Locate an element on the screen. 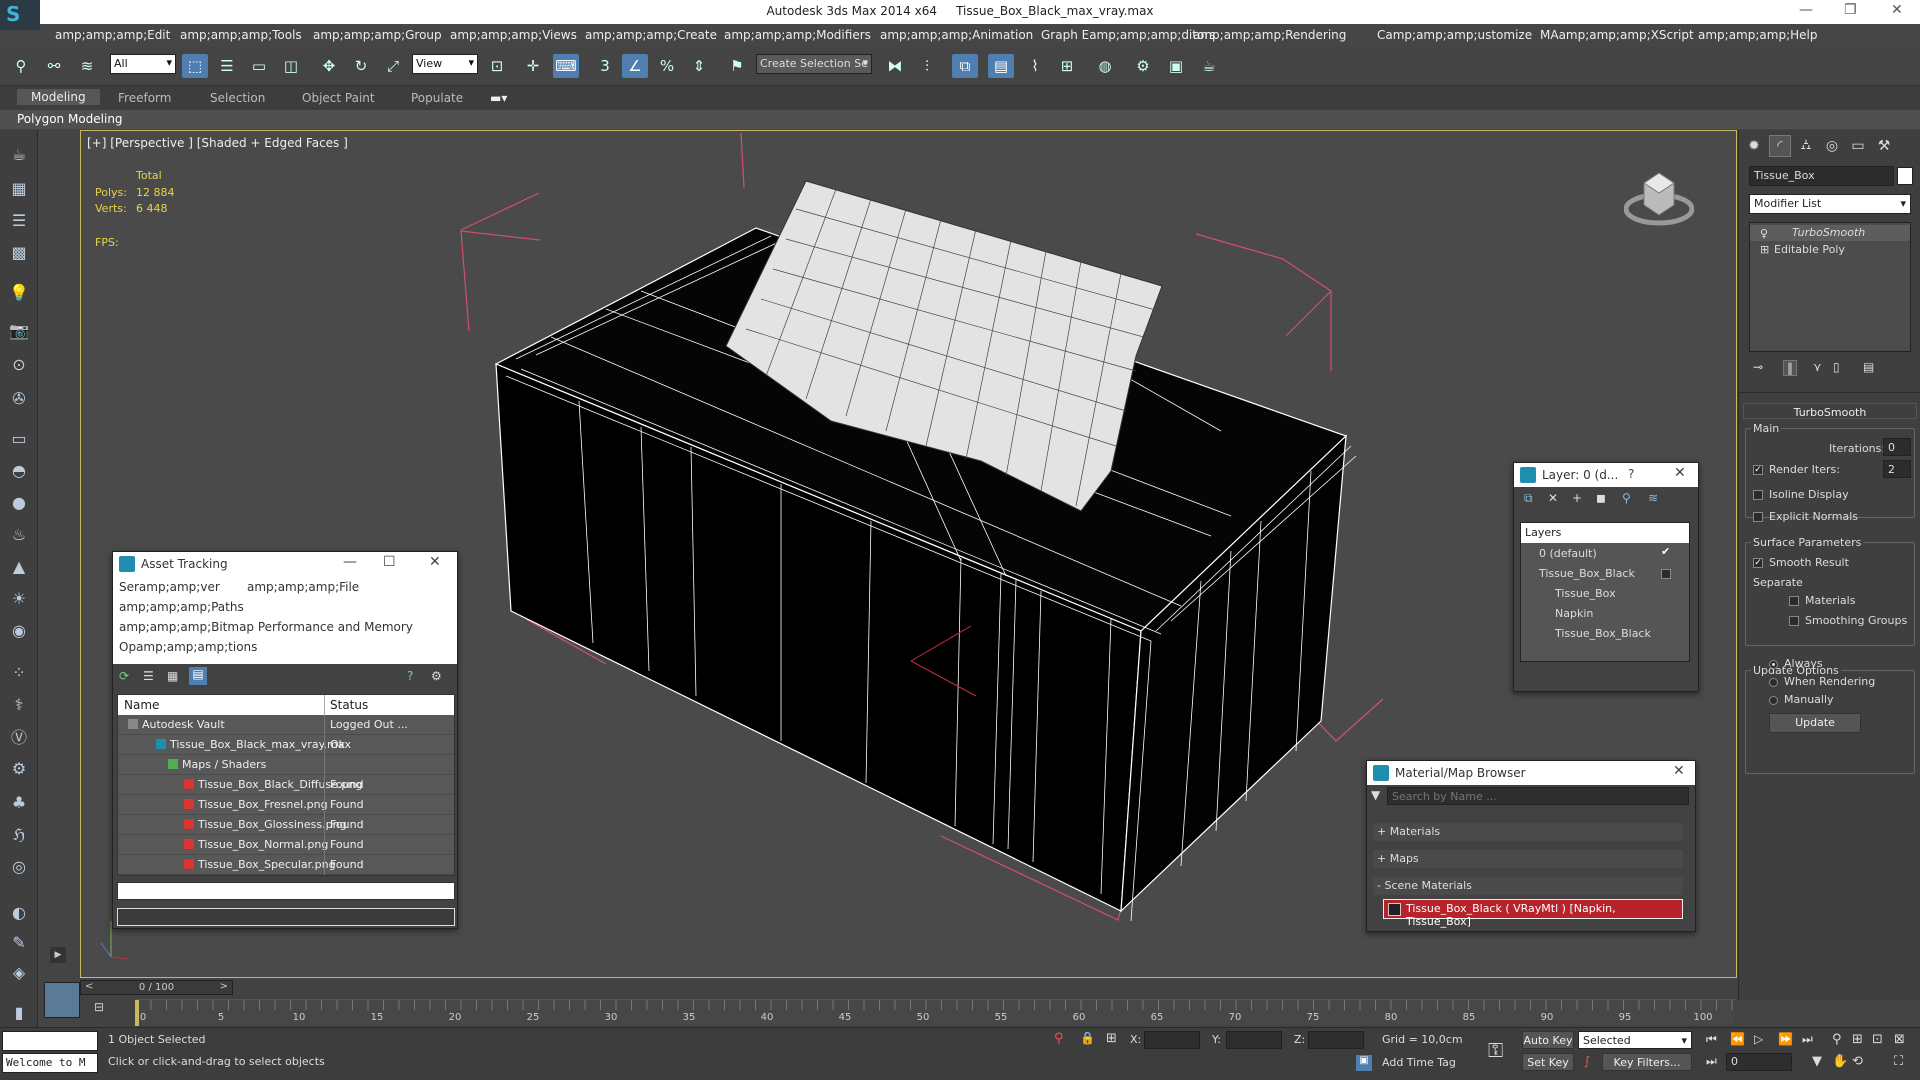 The width and height of the screenshot is (1920, 1080). menu-customize: Camp;amp;amp;ustomize is located at coordinates (1454, 35).